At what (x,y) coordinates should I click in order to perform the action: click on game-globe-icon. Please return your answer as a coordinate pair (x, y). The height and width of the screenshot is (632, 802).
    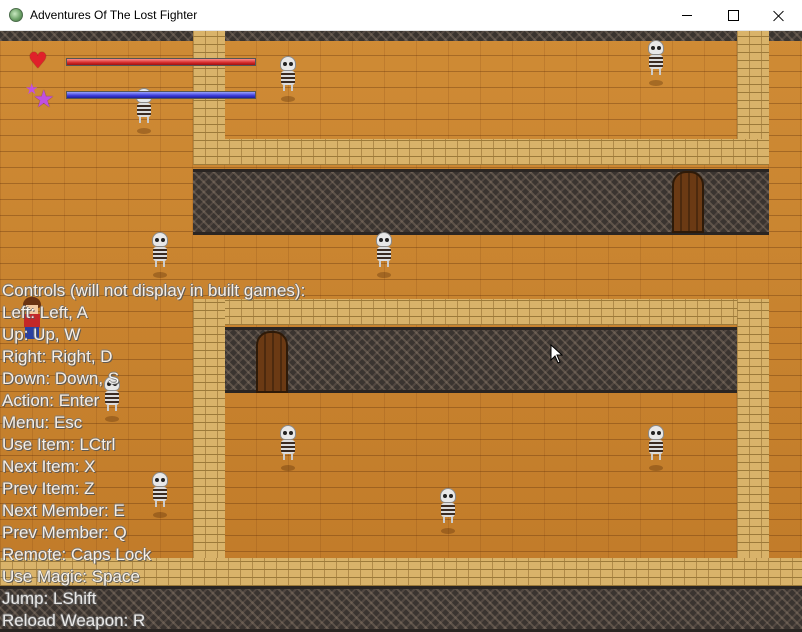
    Looking at the image, I should click on (16, 15).